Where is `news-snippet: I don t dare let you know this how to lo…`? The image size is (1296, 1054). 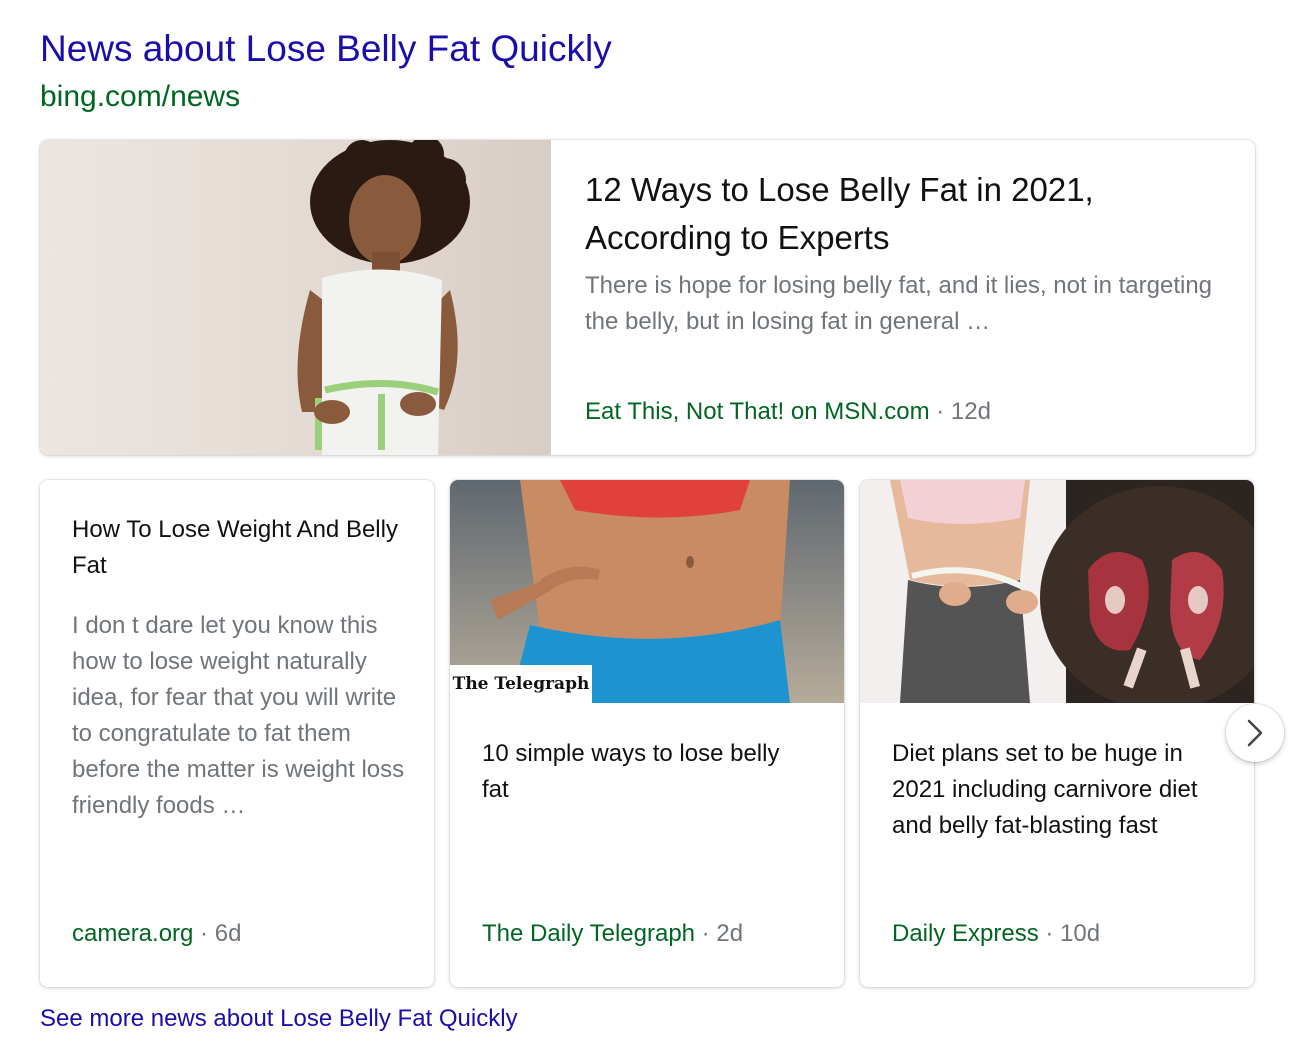 news-snippet: I don t dare let you know this how to lo… is located at coordinates (238, 715).